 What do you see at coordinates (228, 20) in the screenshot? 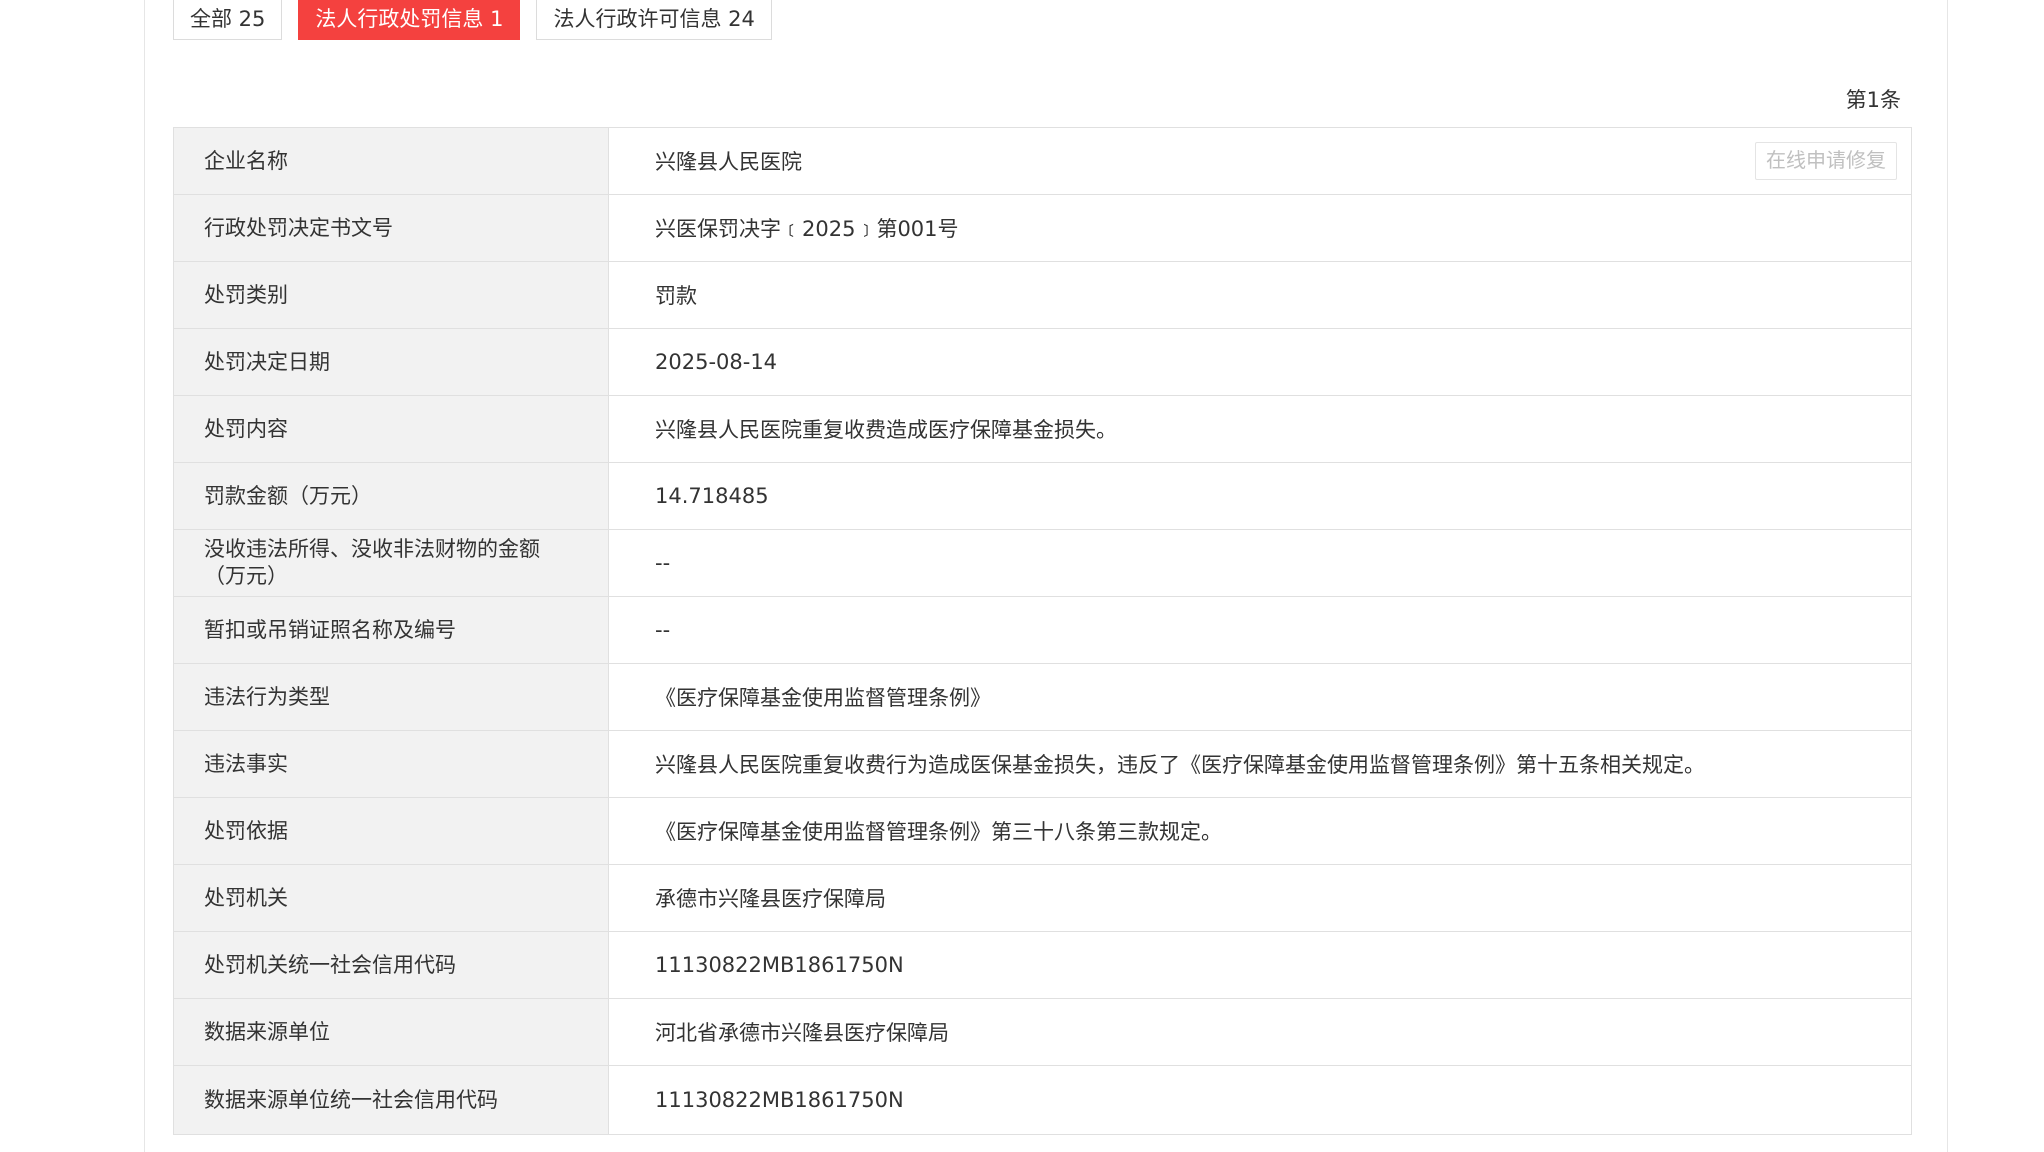
I see `tab-all: 全部 25` at bounding box center [228, 20].